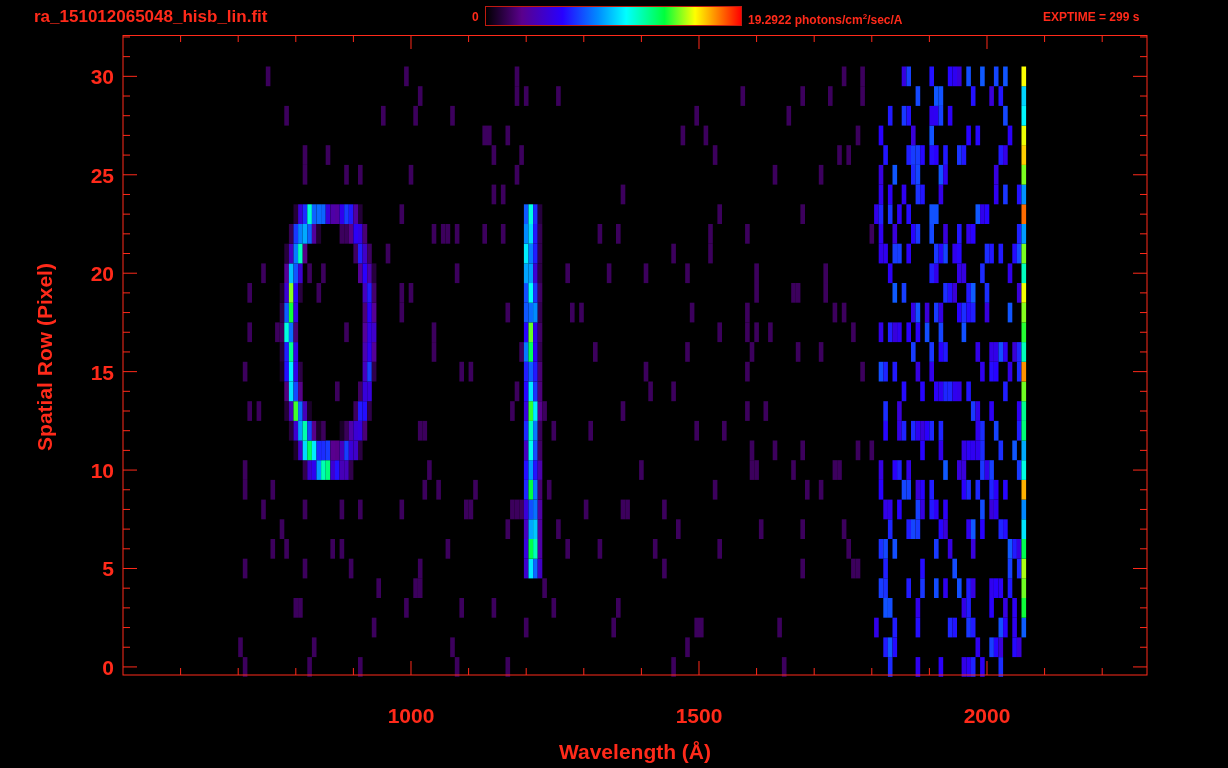 This screenshot has height=768, width=1228. Describe the element at coordinates (108, 569) in the screenshot. I see `y-tick-label: 5` at that location.